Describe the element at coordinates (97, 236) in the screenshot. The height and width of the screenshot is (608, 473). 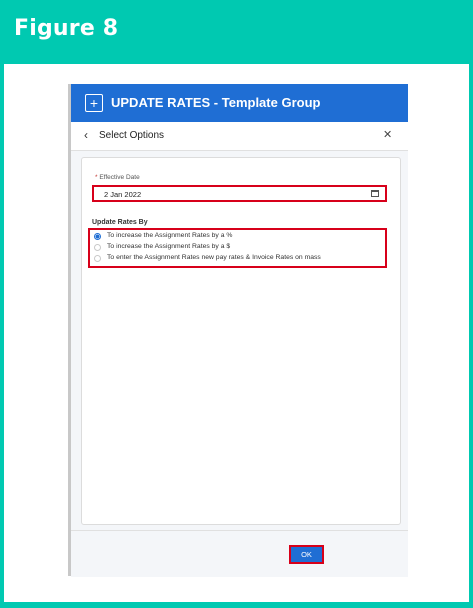
I see `radio-selected` at that location.